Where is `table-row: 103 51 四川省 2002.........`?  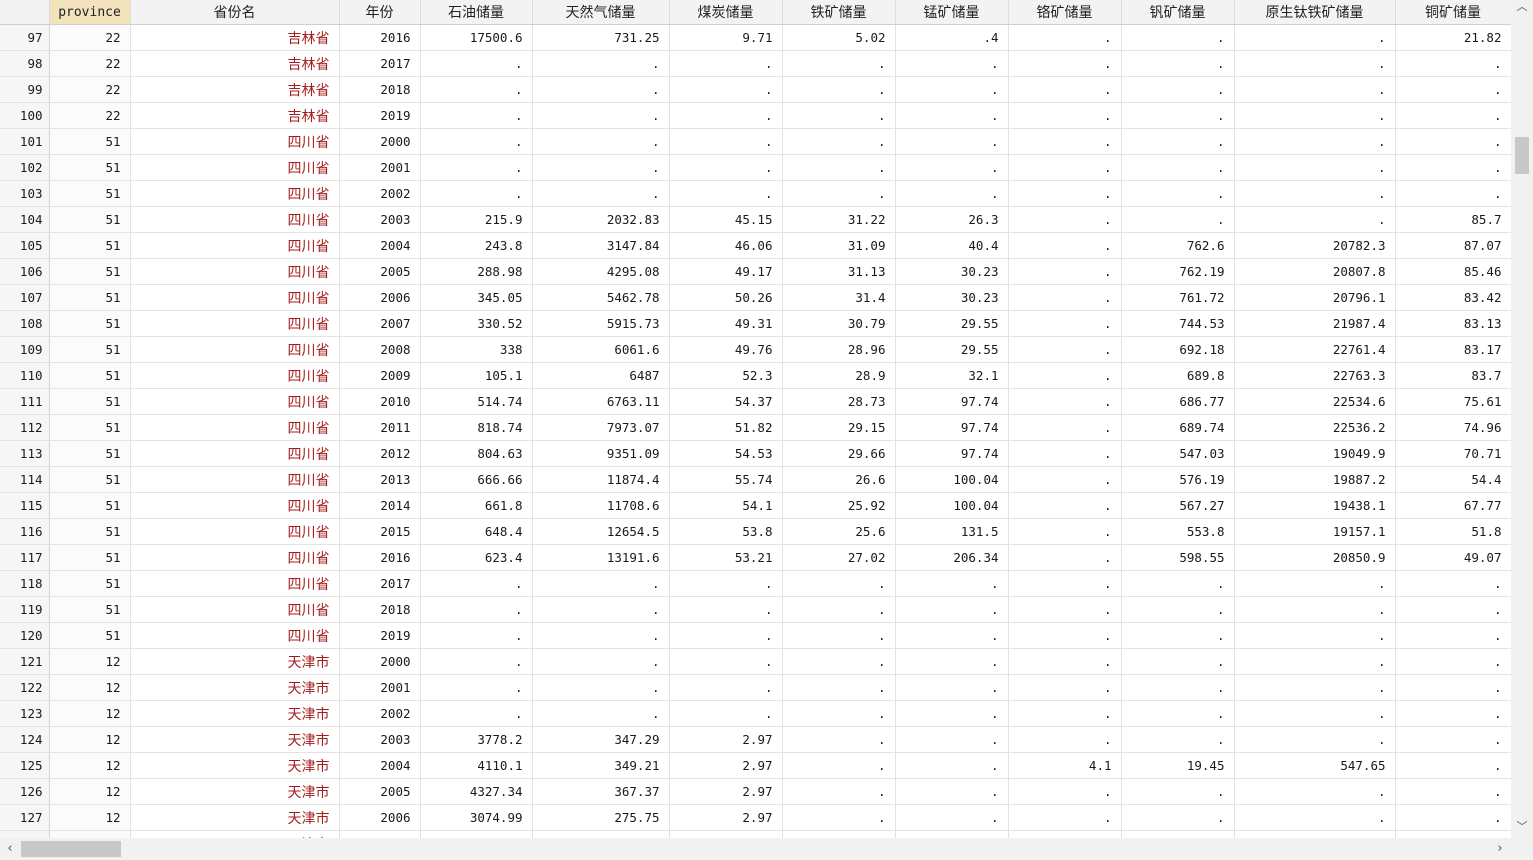
table-row: 103 51 四川省 2002......... is located at coordinates (755, 193).